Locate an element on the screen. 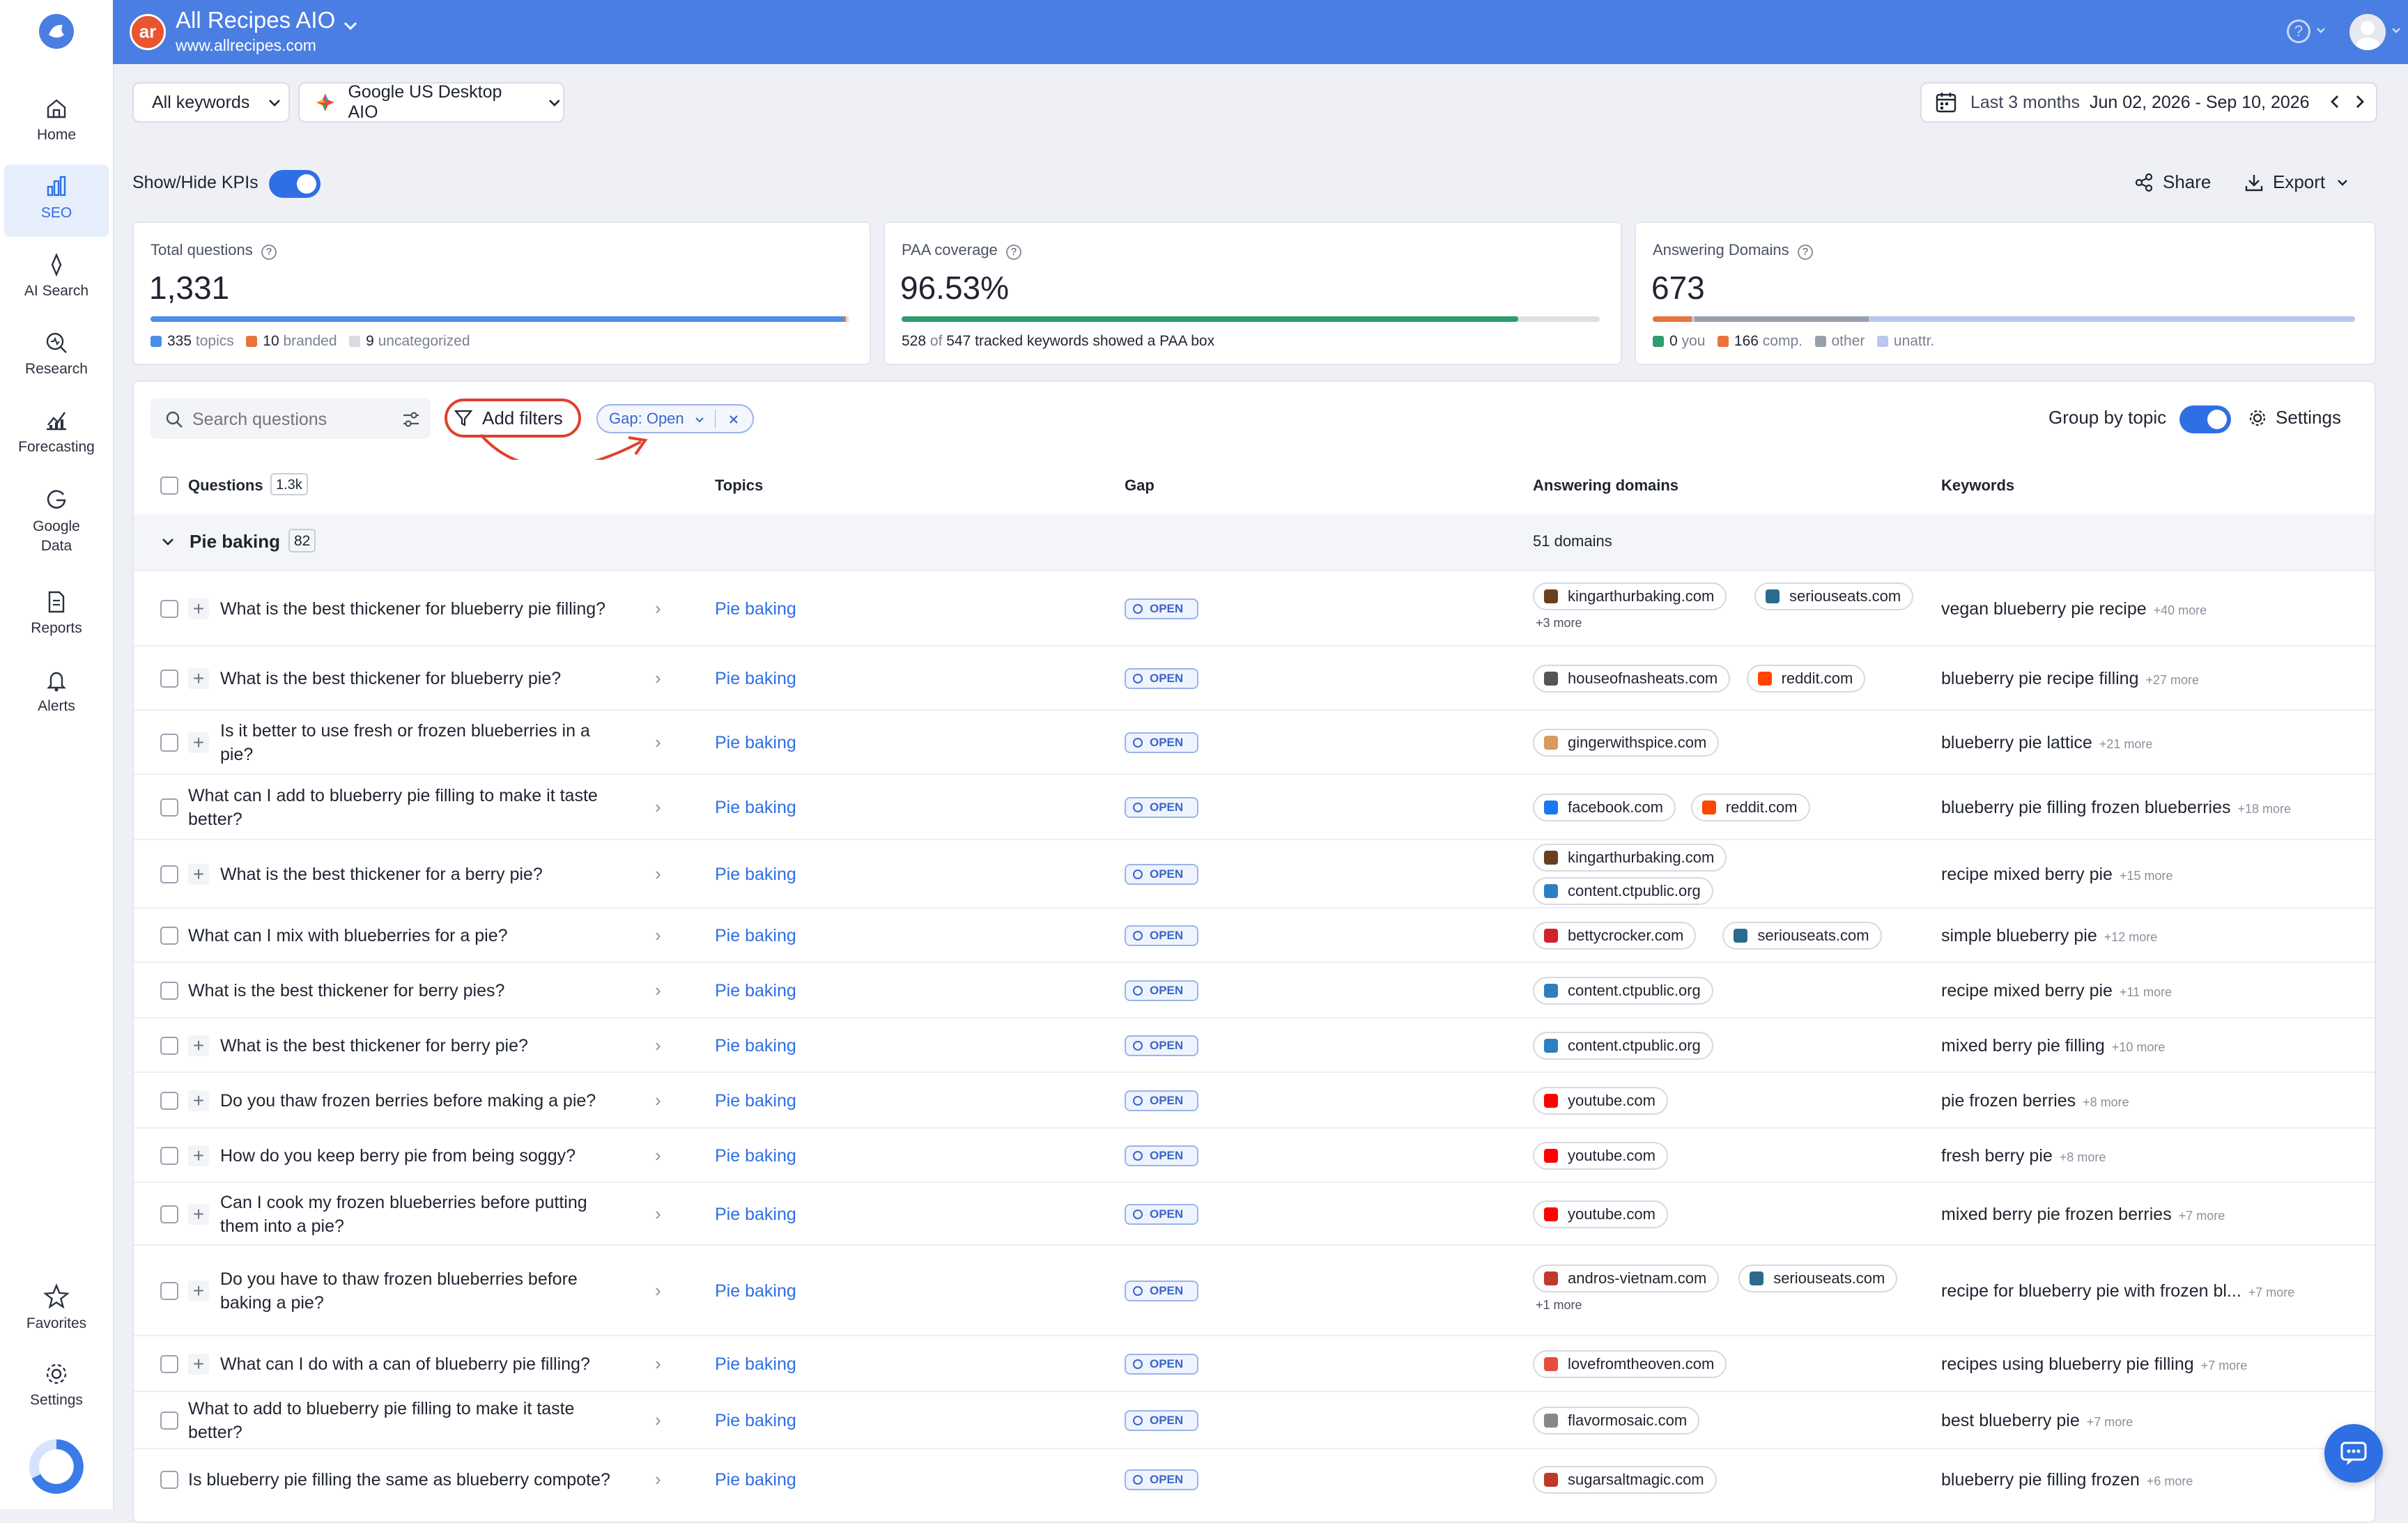  group-by-toggle is located at coordinates (2205, 419).